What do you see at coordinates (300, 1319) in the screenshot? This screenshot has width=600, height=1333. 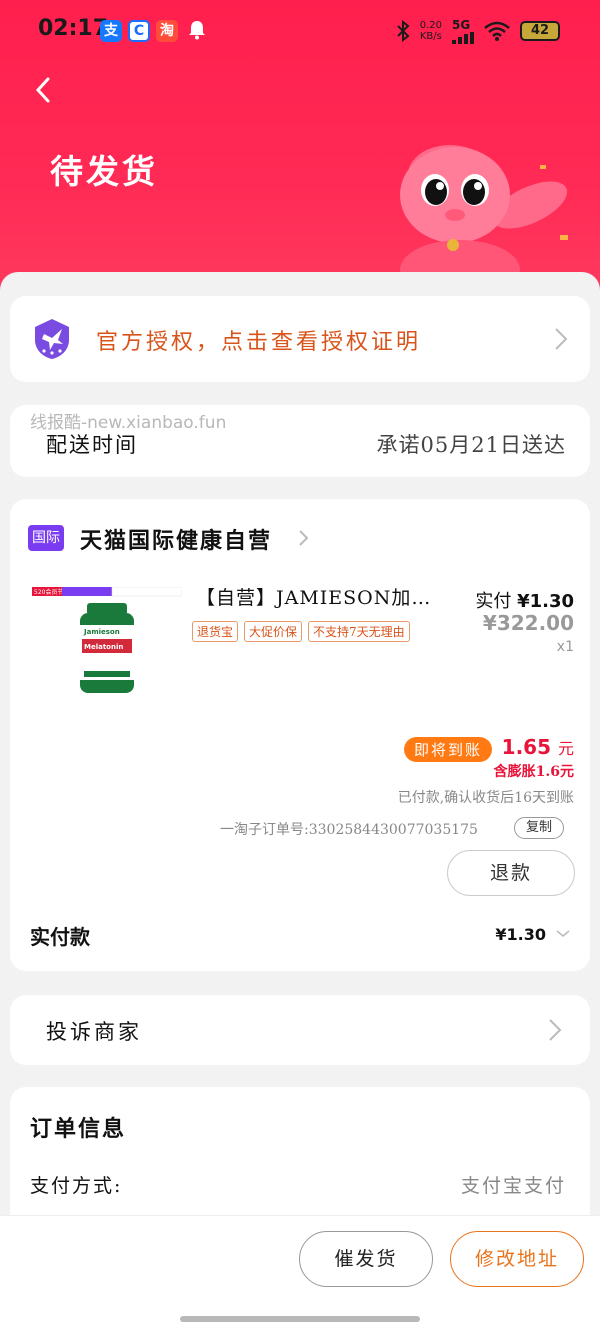 I see `home-indicator` at bounding box center [300, 1319].